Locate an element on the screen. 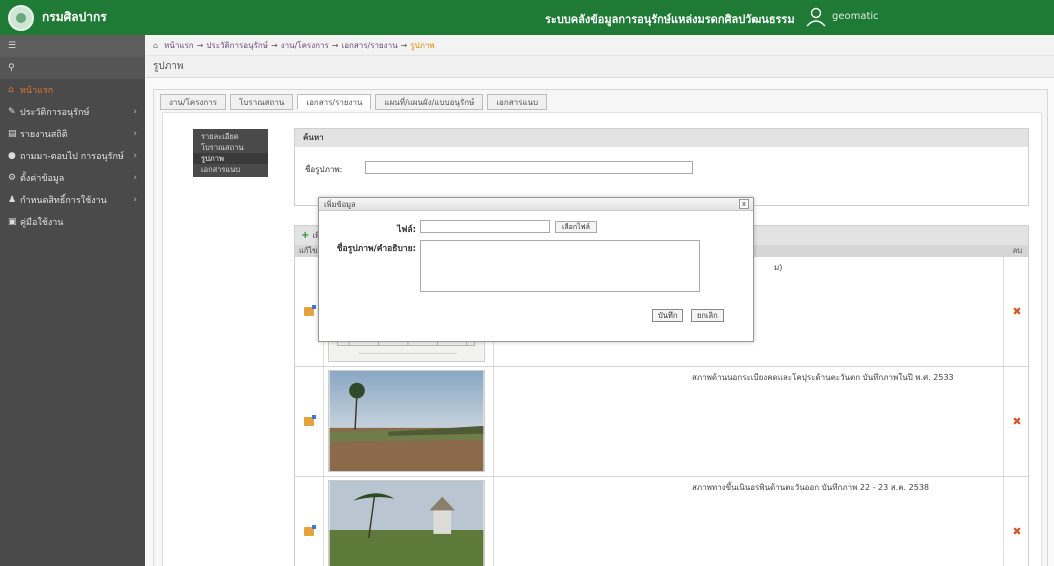 The image size is (1054, 566). dialog-header: เพิ่มข้อมูล x is located at coordinates (536, 204).